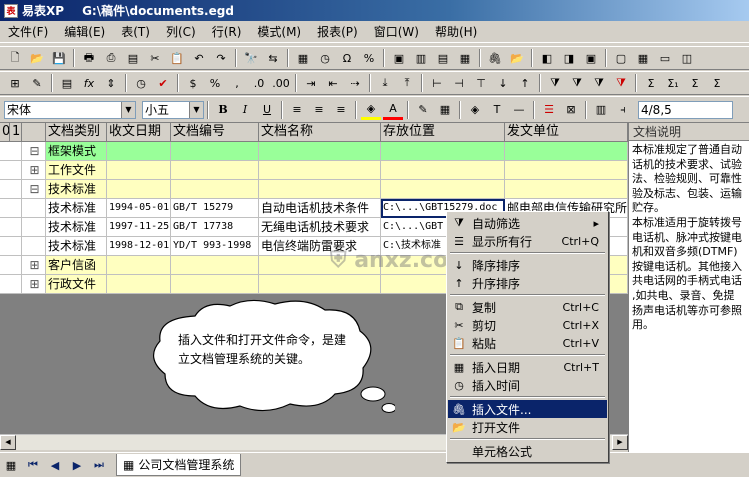 The width and height of the screenshot is (749, 477). I want to click on updown-icon: ⇕, so click(111, 83).